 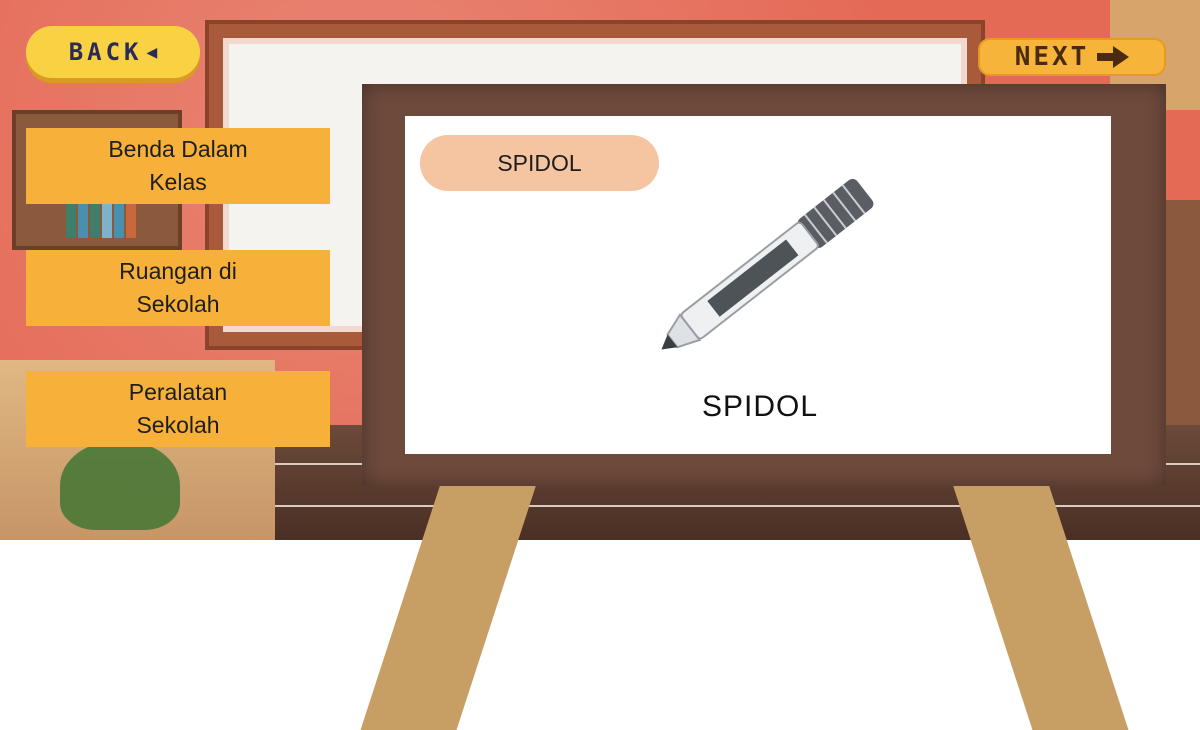 I want to click on item-caption: SPIDOL, so click(x=760, y=406).